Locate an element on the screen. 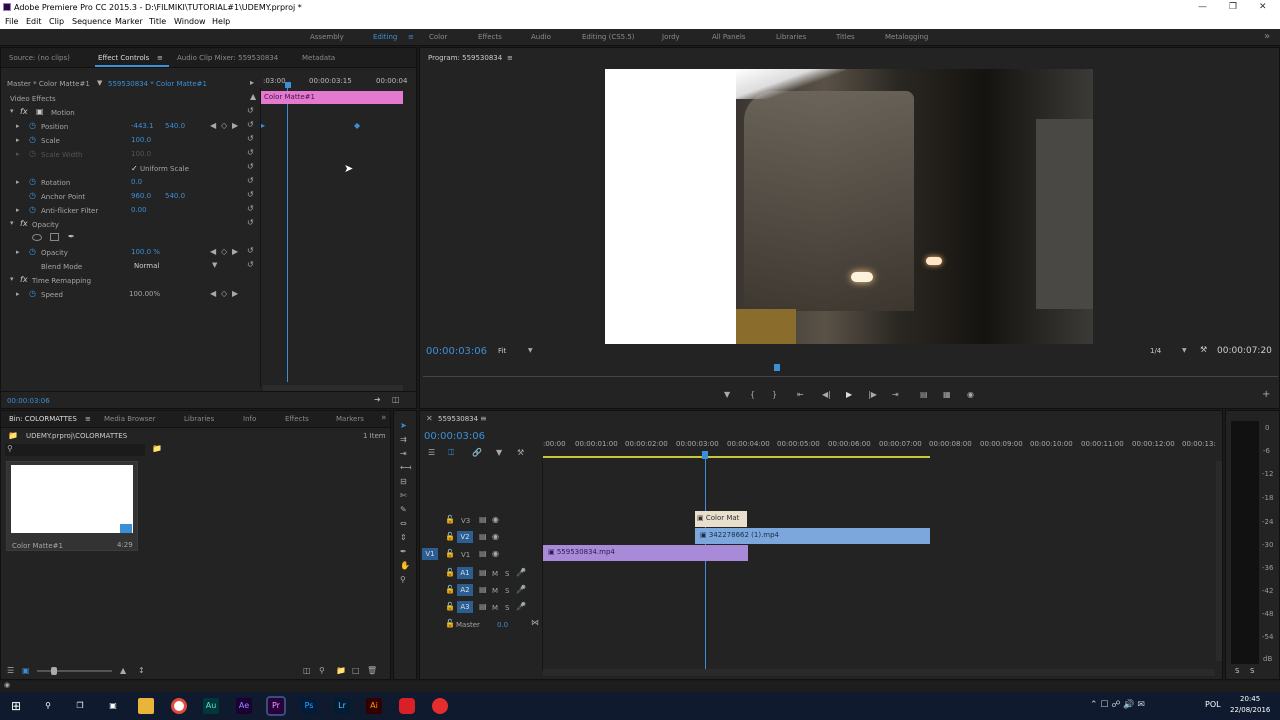 This screenshot has height=720, width=1280. rolling-edit-tool-icon: ⟻ is located at coordinates (405, 467).